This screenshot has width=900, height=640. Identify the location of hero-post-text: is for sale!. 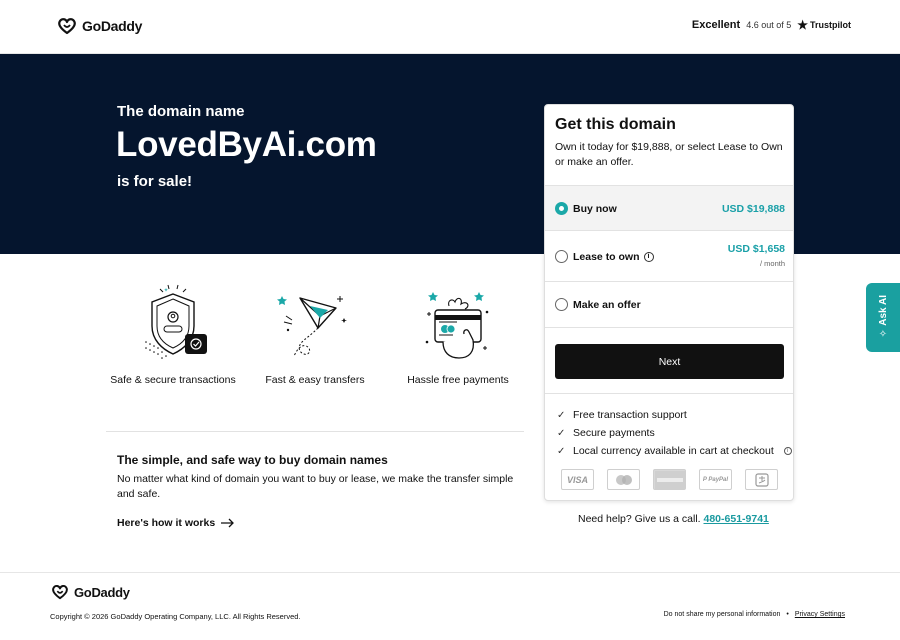
(155, 181).